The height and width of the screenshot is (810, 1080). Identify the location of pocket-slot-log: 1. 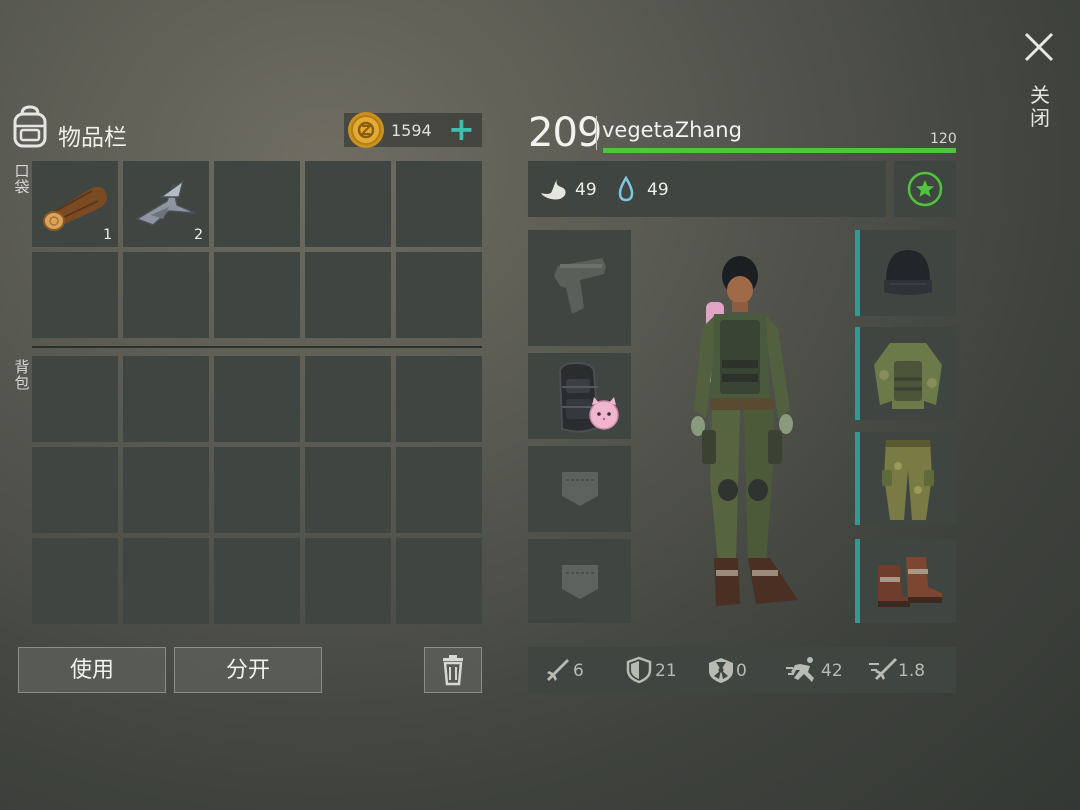
(75, 204).